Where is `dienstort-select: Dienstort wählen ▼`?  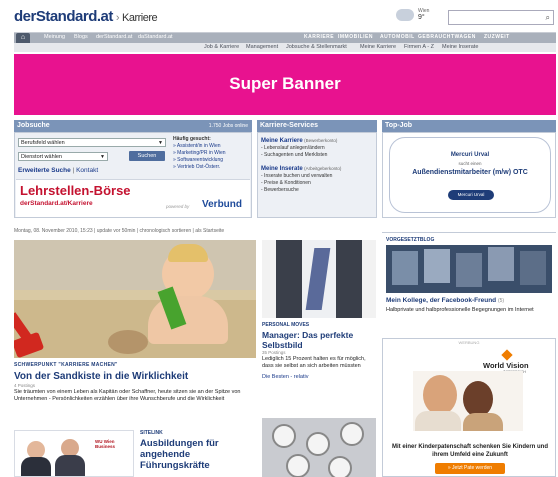
dienstort-select: Dienstort wählen ▼ is located at coordinates (63, 156).